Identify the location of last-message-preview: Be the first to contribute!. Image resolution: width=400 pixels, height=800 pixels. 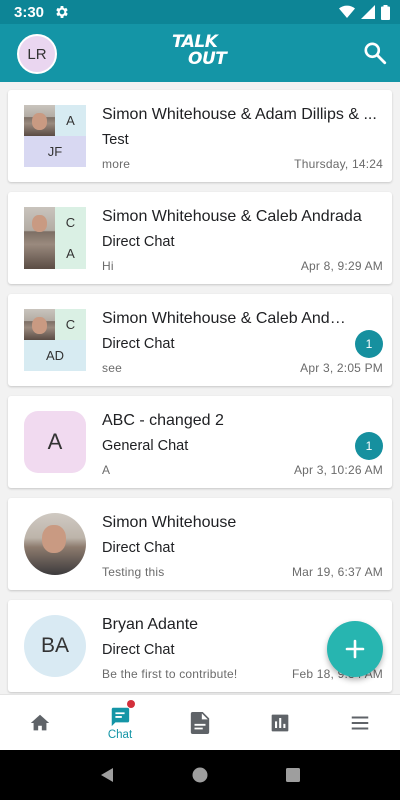
(170, 674).